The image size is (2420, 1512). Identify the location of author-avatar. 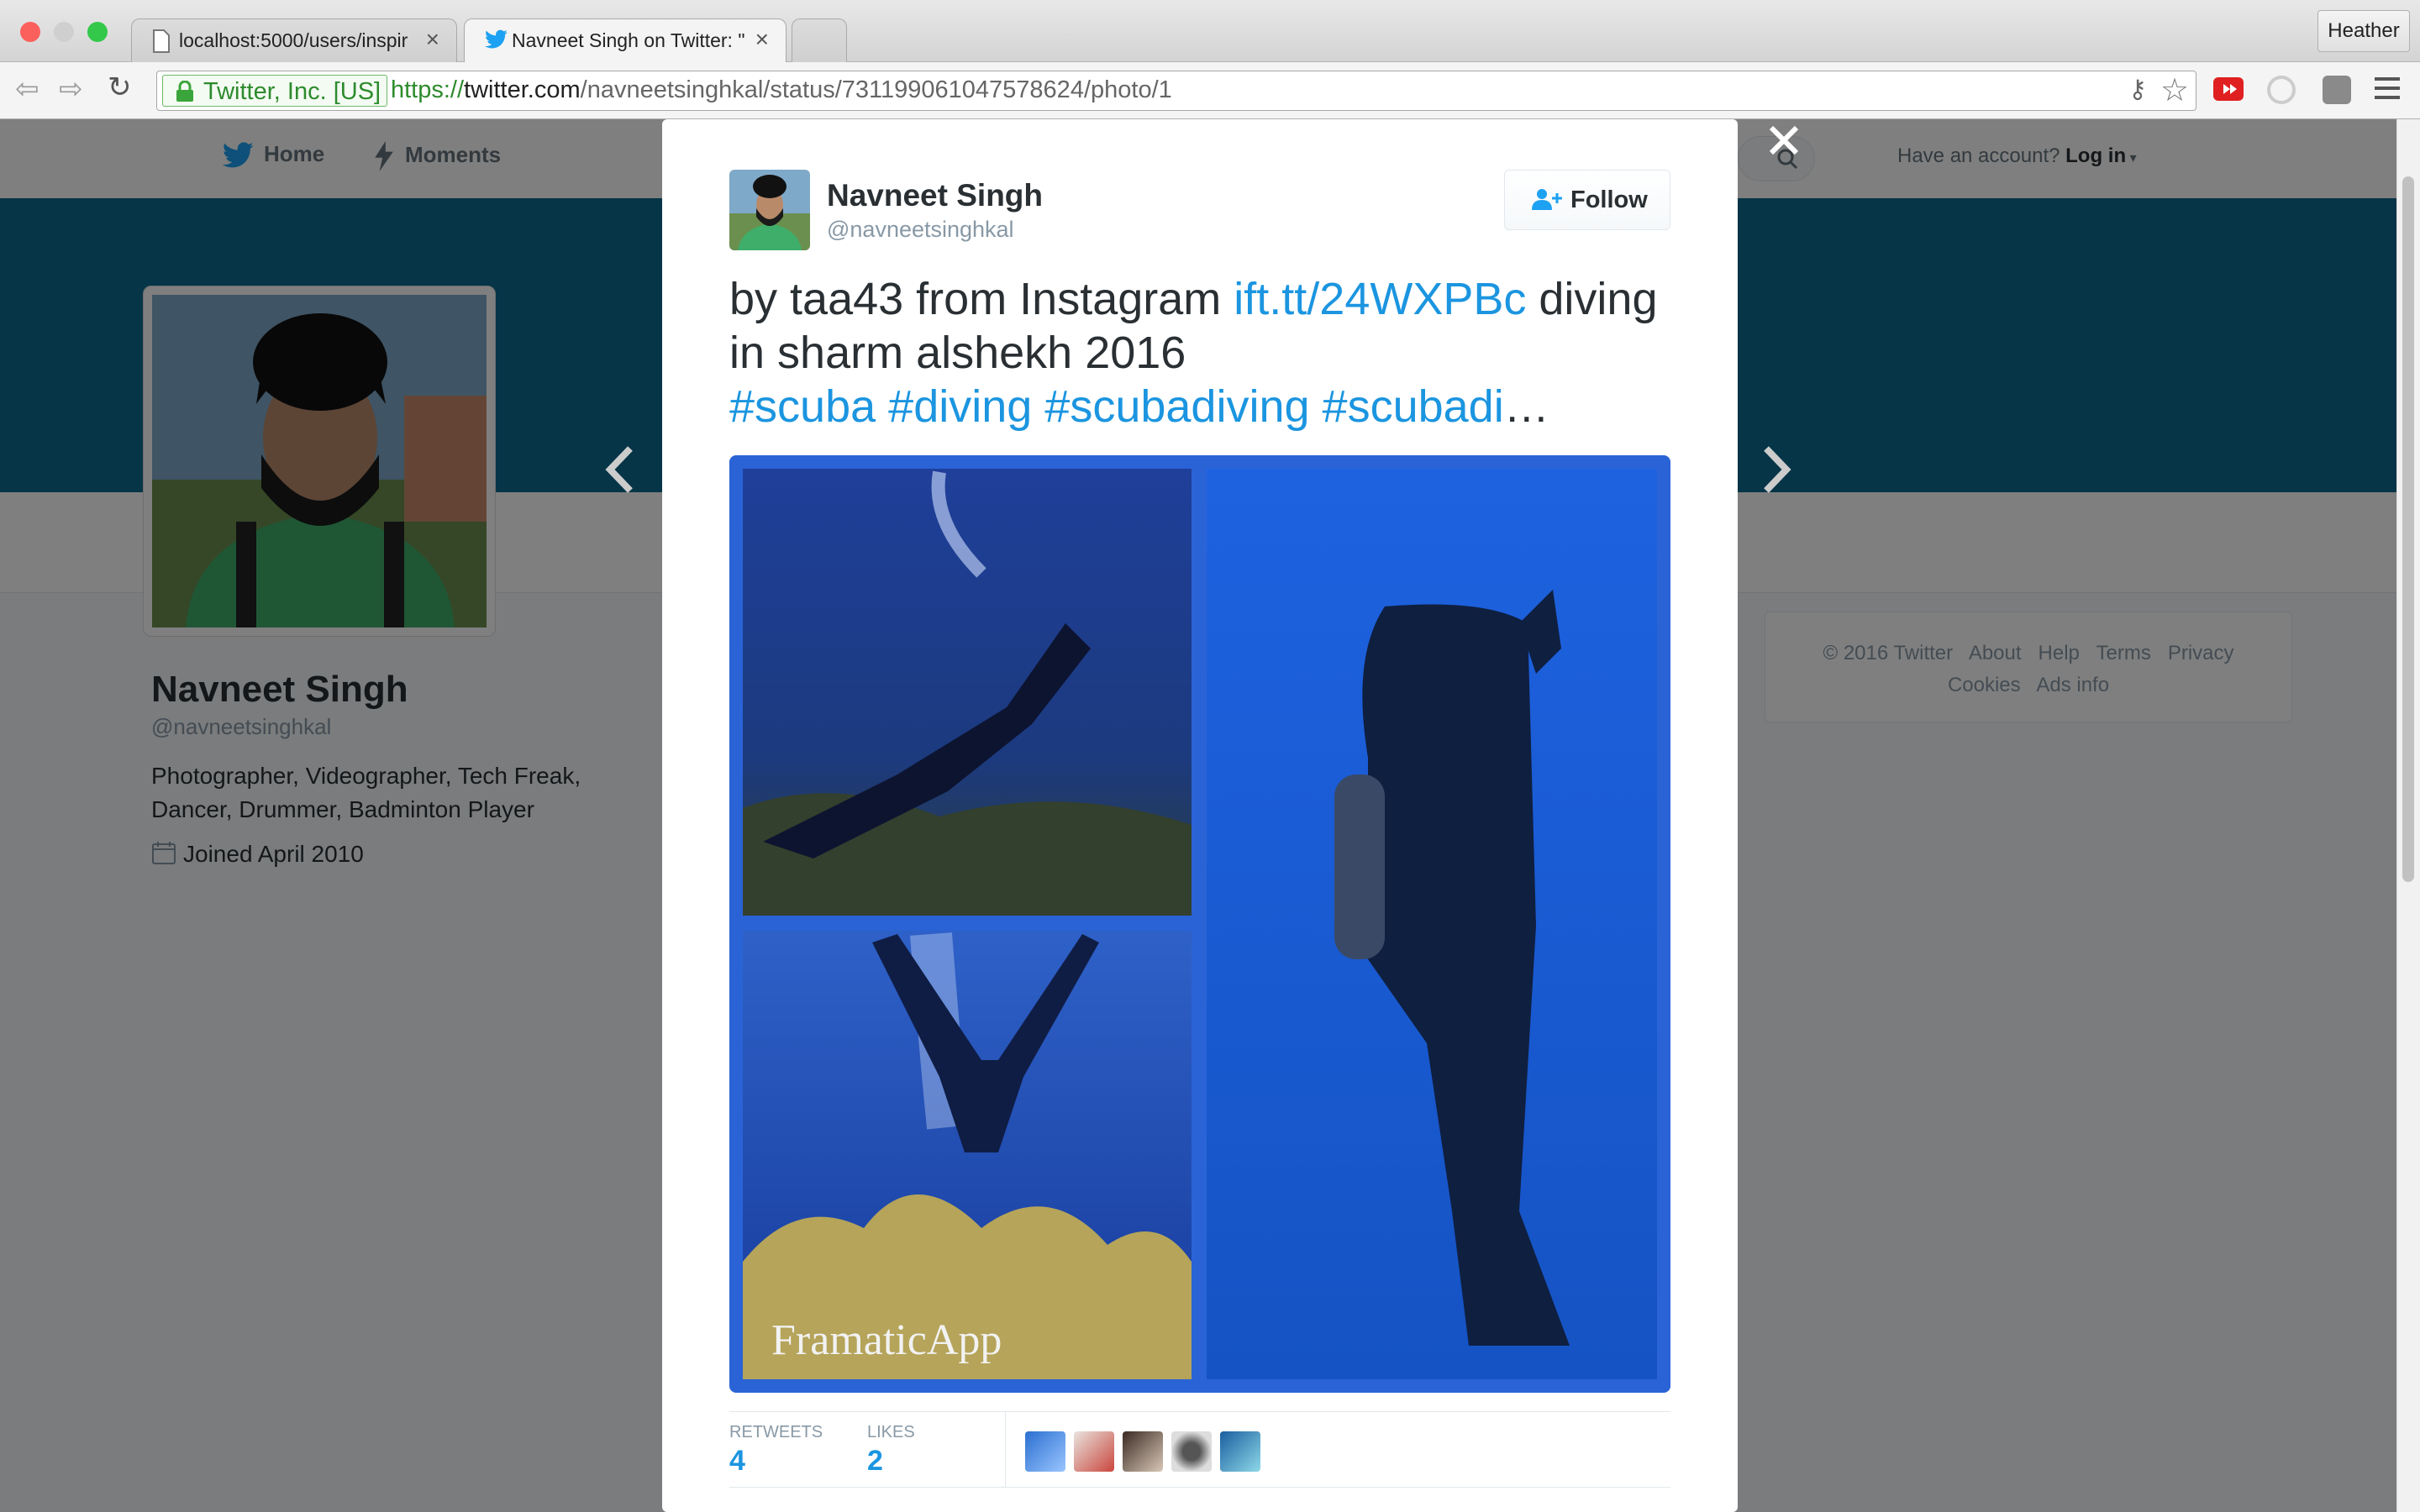
(769, 210).